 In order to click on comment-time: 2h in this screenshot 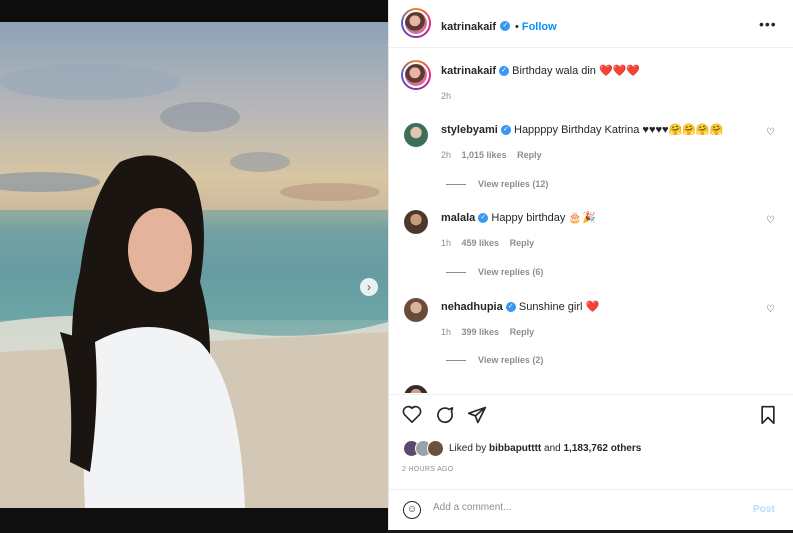, I will do `click(446, 155)`.